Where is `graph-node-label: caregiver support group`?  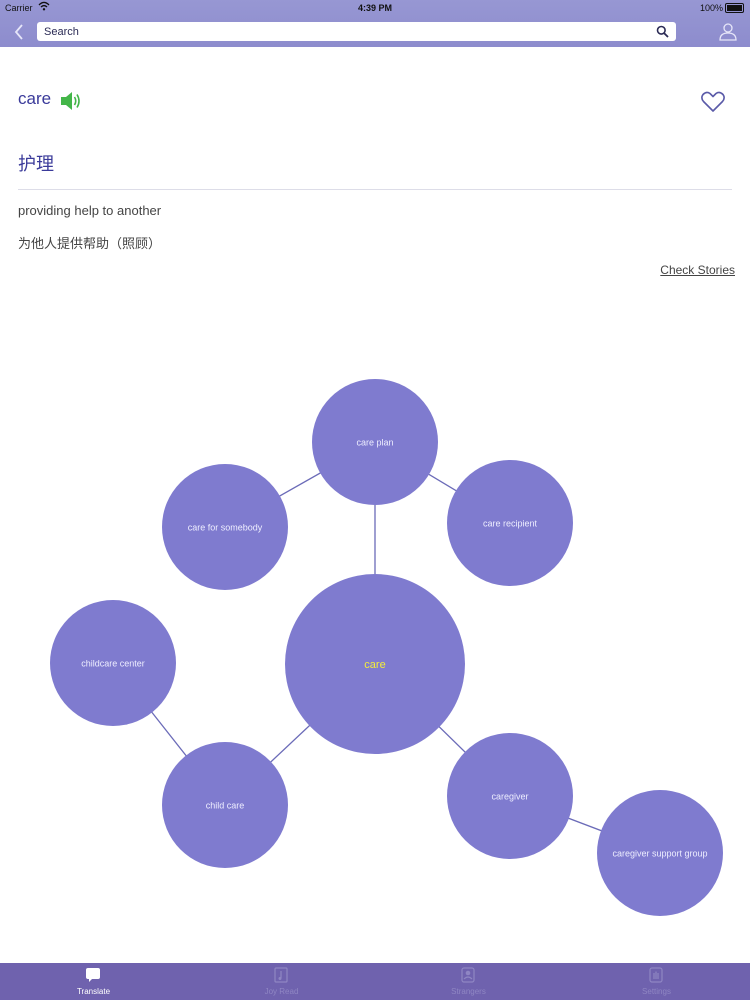
graph-node-label: caregiver support group is located at coordinates (659, 853).